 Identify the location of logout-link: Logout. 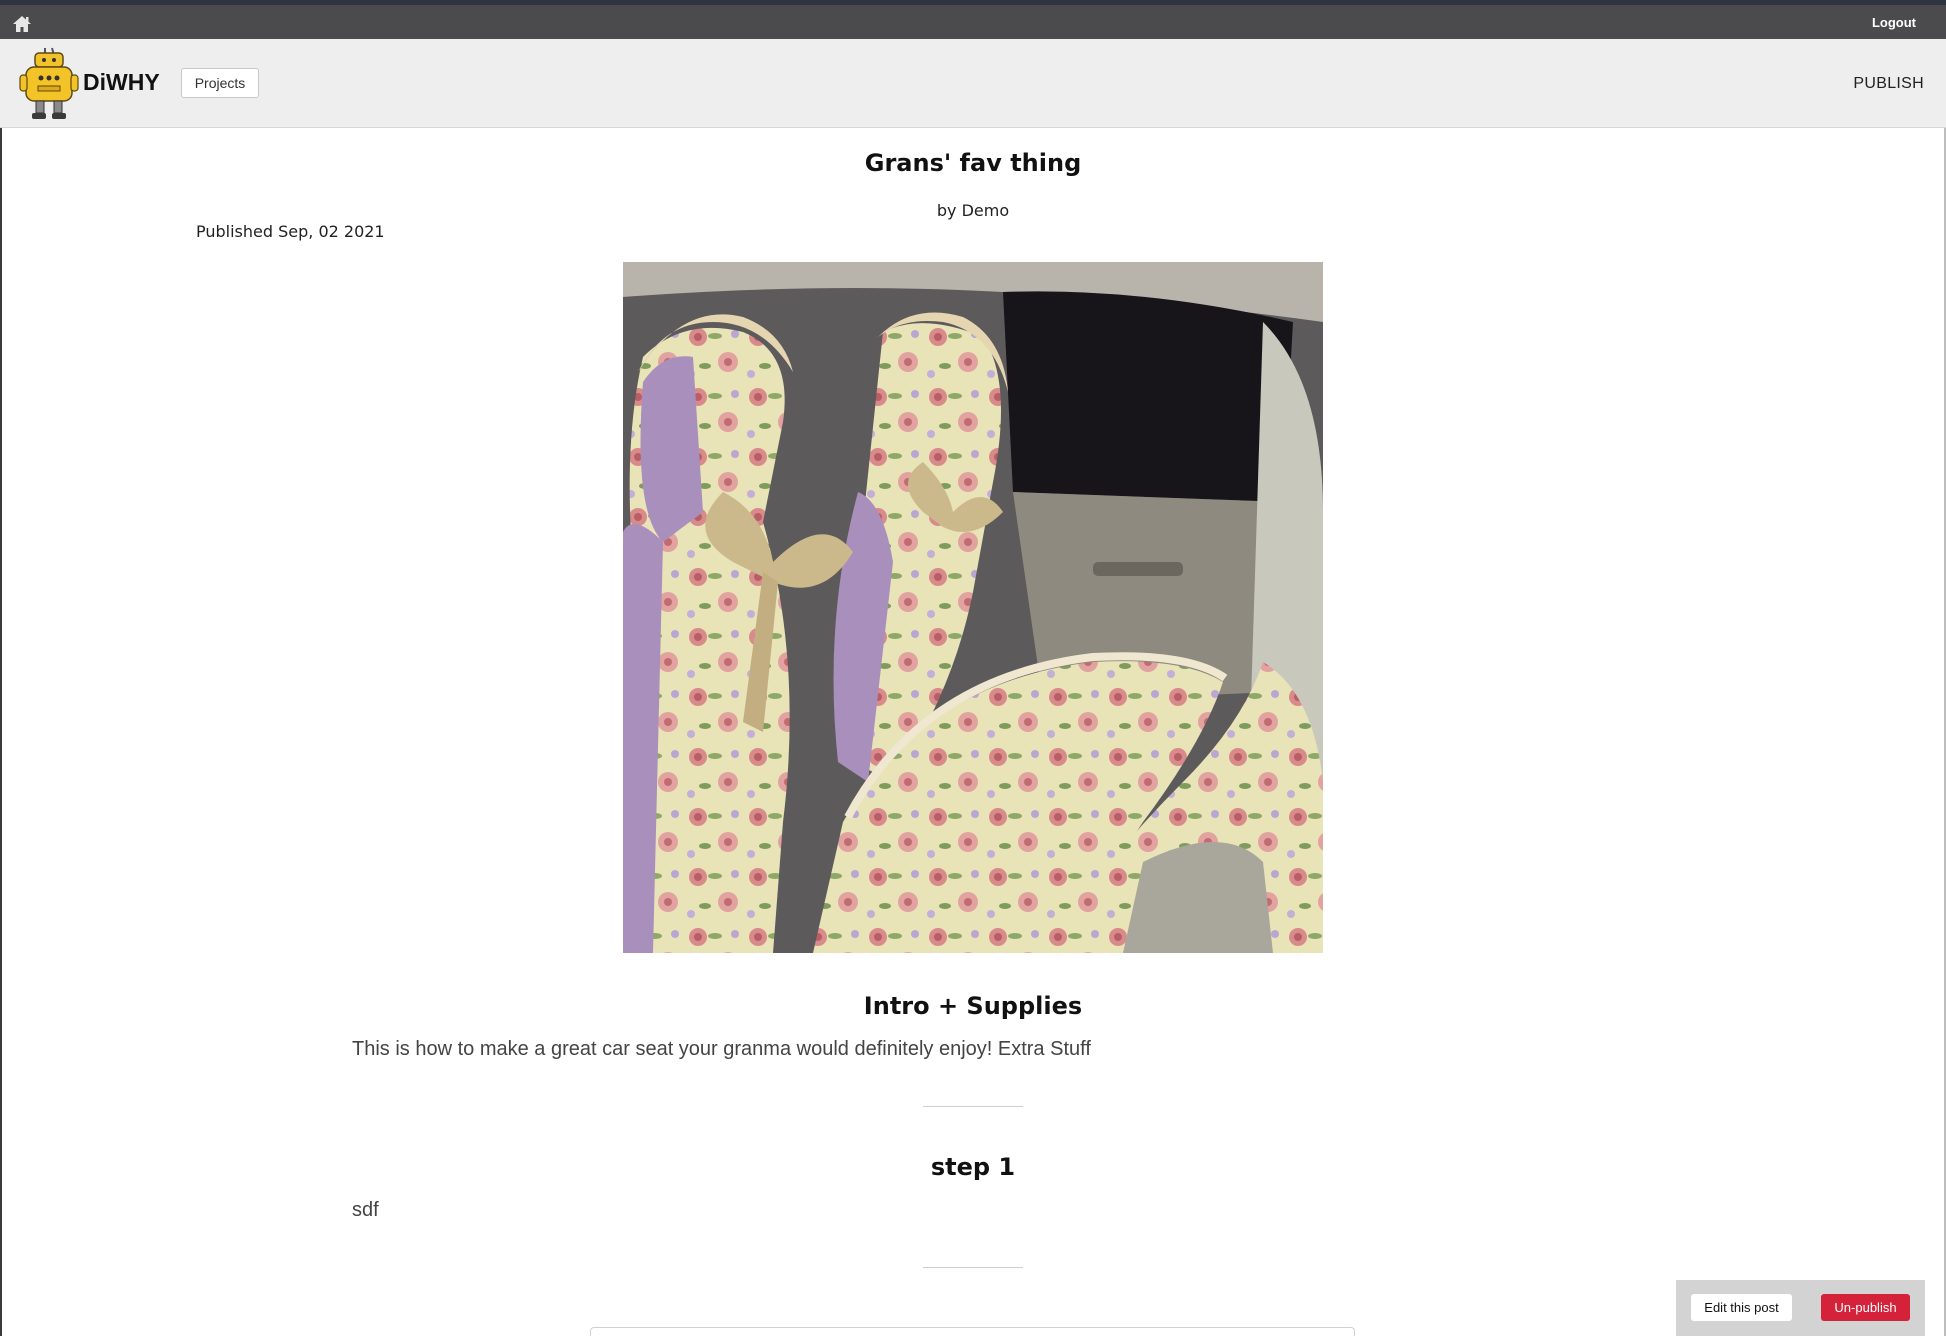
(1894, 22).